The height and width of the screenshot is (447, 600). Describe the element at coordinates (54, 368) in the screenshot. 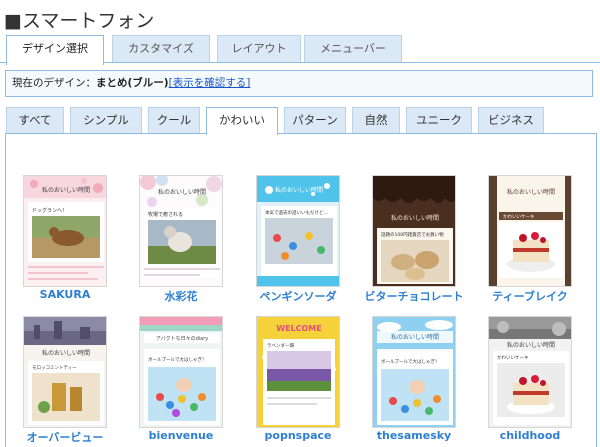

I see `thumb-text: モロッコミントティー` at that location.